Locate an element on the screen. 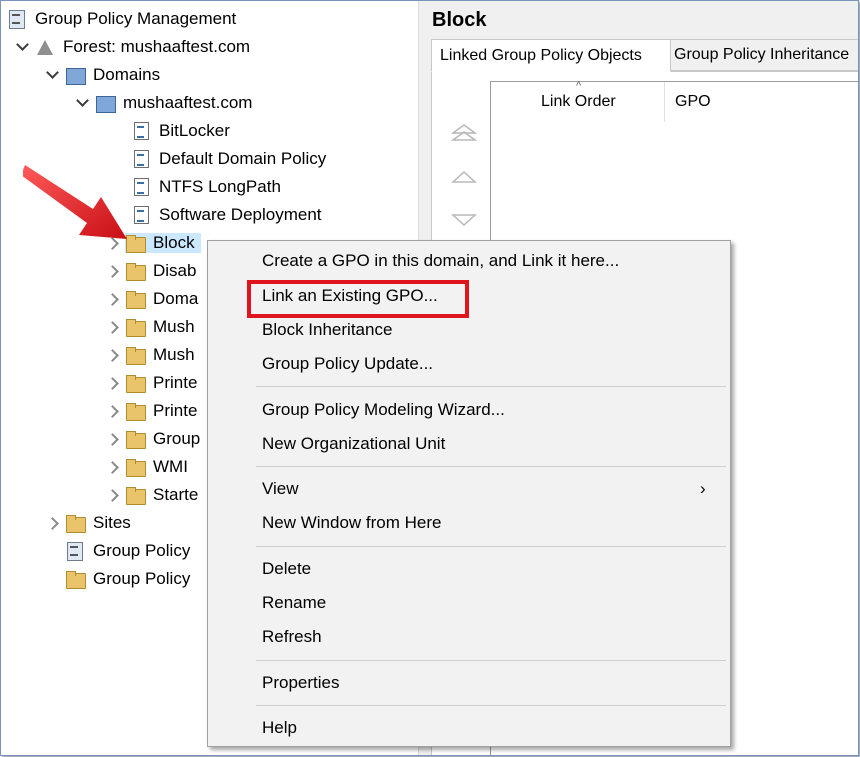  tree-ou-label: Block is located at coordinates (174, 242).